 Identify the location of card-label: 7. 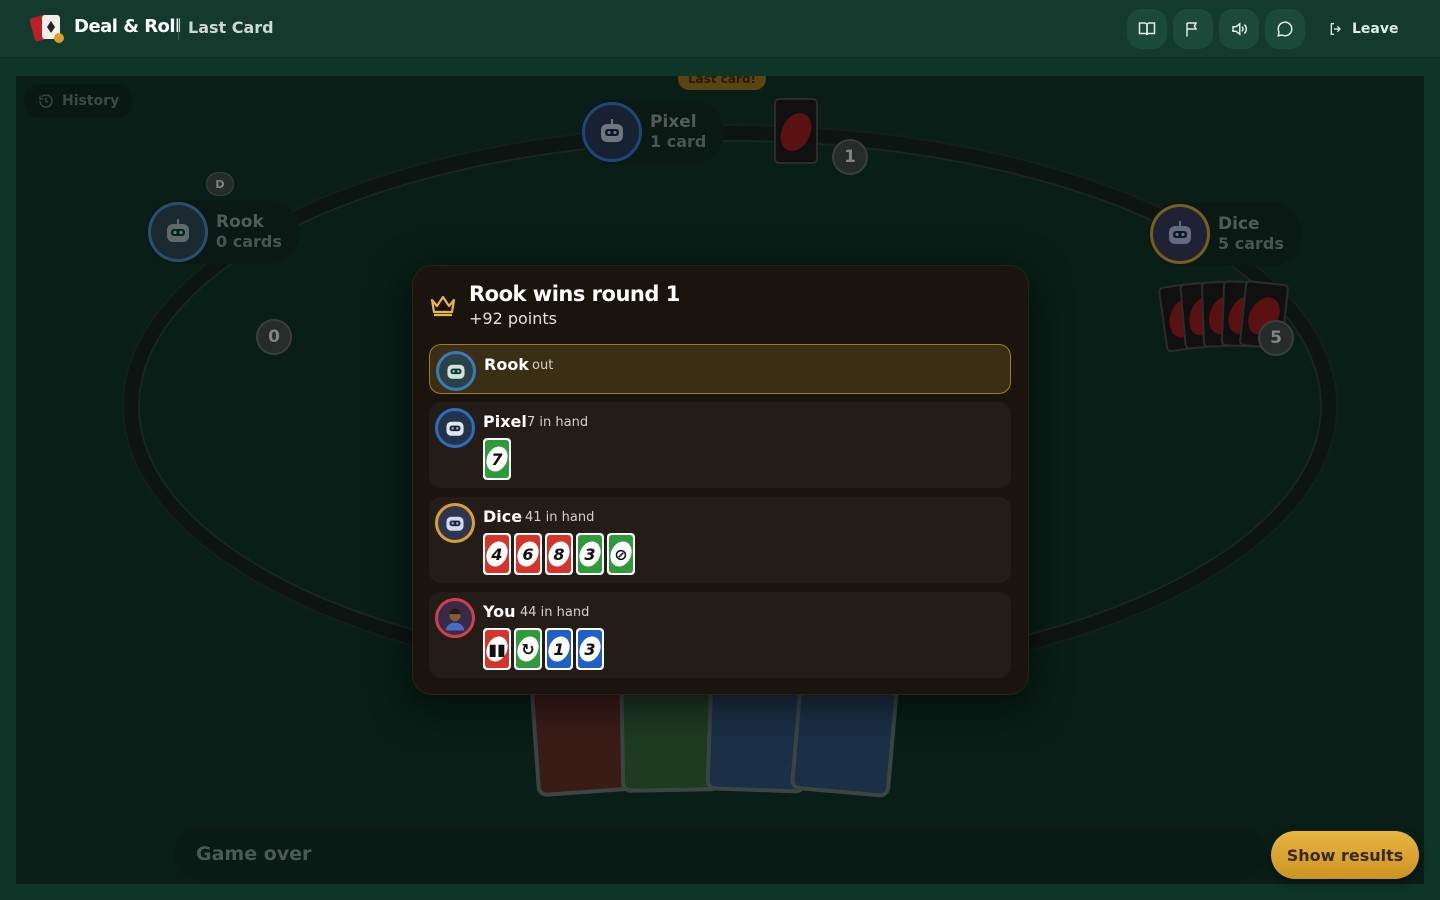
(497, 459).